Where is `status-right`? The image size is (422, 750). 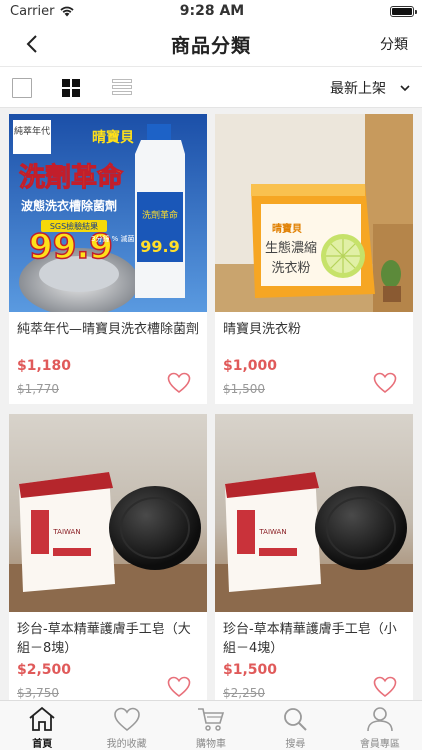
status-right is located at coordinates (355, 11).